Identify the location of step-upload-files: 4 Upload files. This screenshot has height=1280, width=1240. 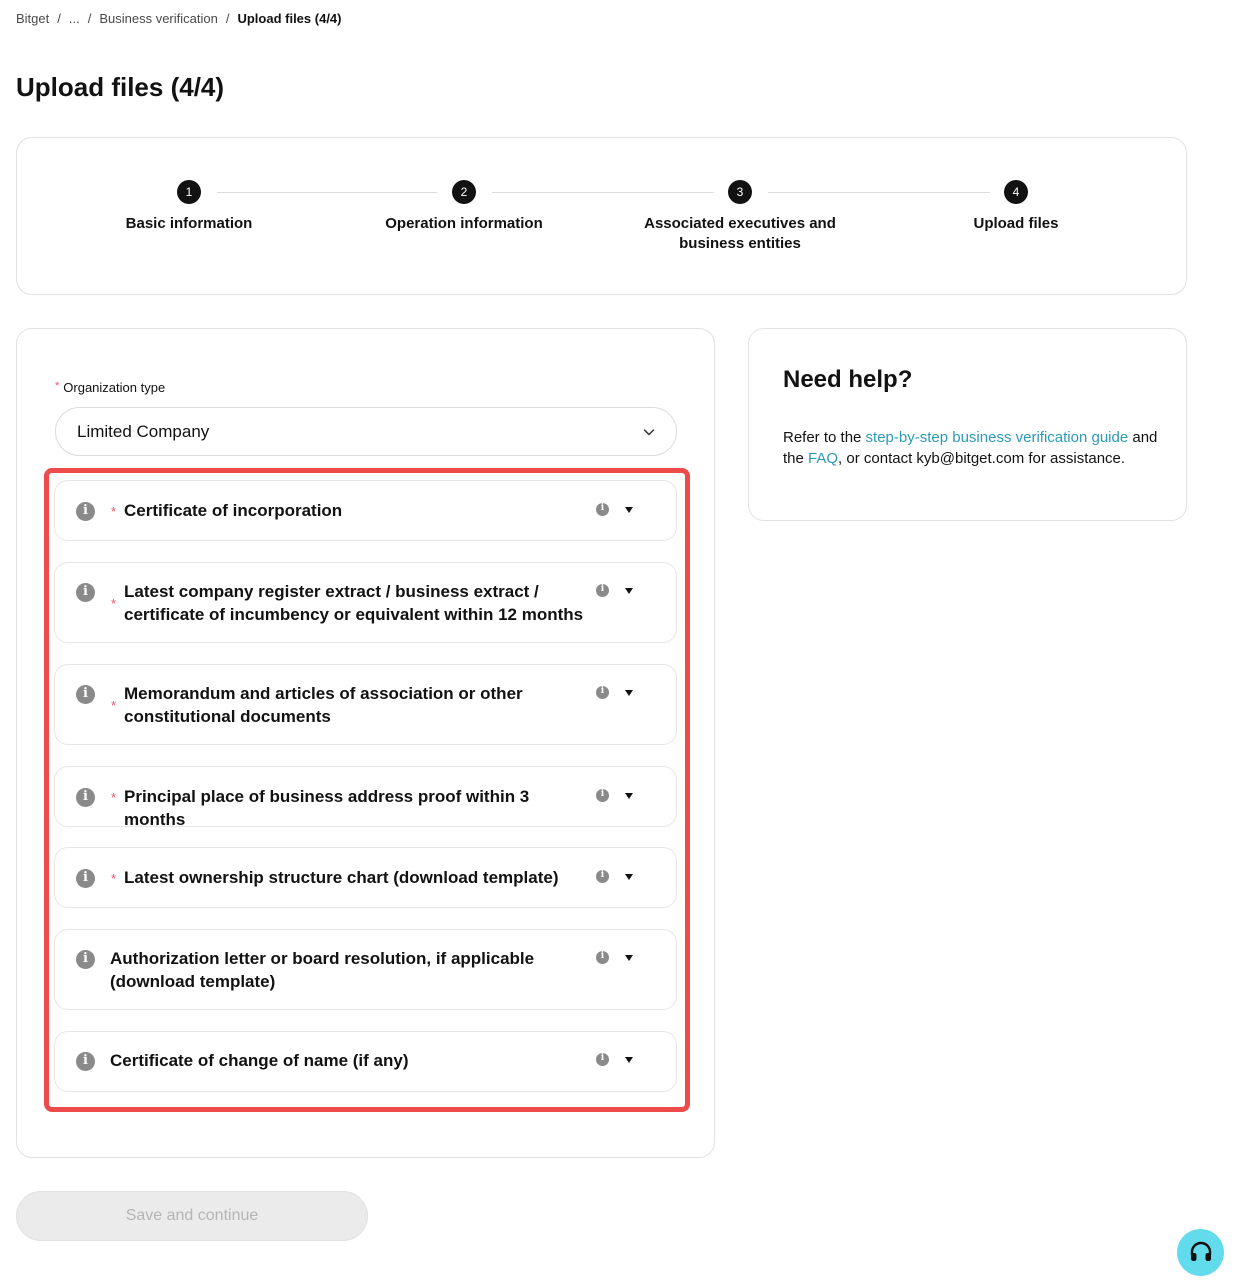
(1016, 207).